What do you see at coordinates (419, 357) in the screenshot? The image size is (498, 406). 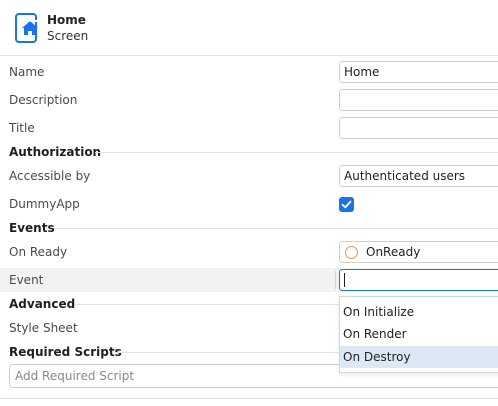 I see `dropdown-option-on-destroy: On Destroy` at bounding box center [419, 357].